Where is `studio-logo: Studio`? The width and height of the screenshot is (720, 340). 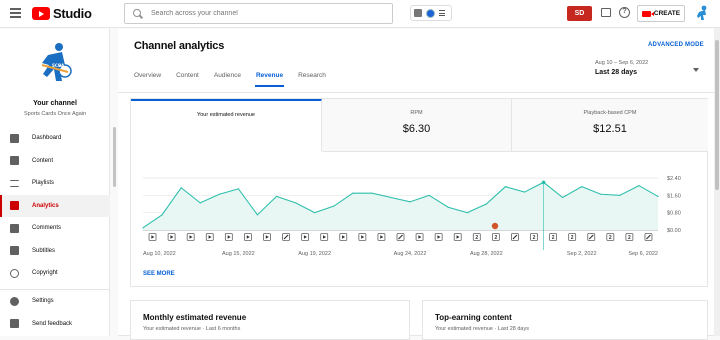 studio-logo: Studio is located at coordinates (62, 13).